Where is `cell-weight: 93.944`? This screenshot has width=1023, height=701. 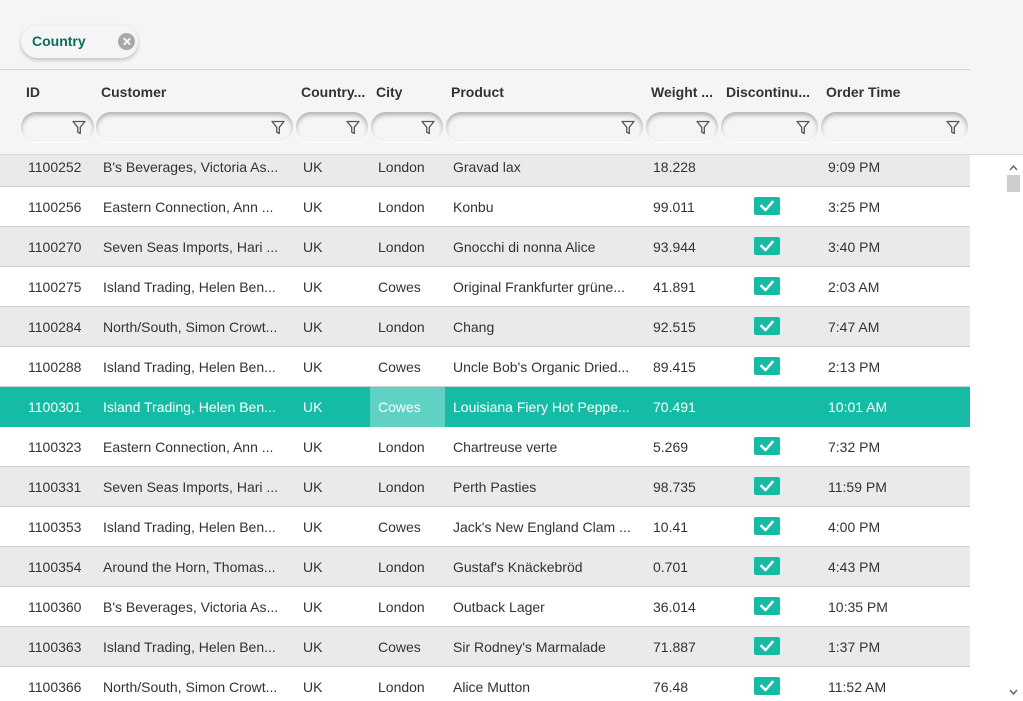 cell-weight: 93.944 is located at coordinates (688, 247).